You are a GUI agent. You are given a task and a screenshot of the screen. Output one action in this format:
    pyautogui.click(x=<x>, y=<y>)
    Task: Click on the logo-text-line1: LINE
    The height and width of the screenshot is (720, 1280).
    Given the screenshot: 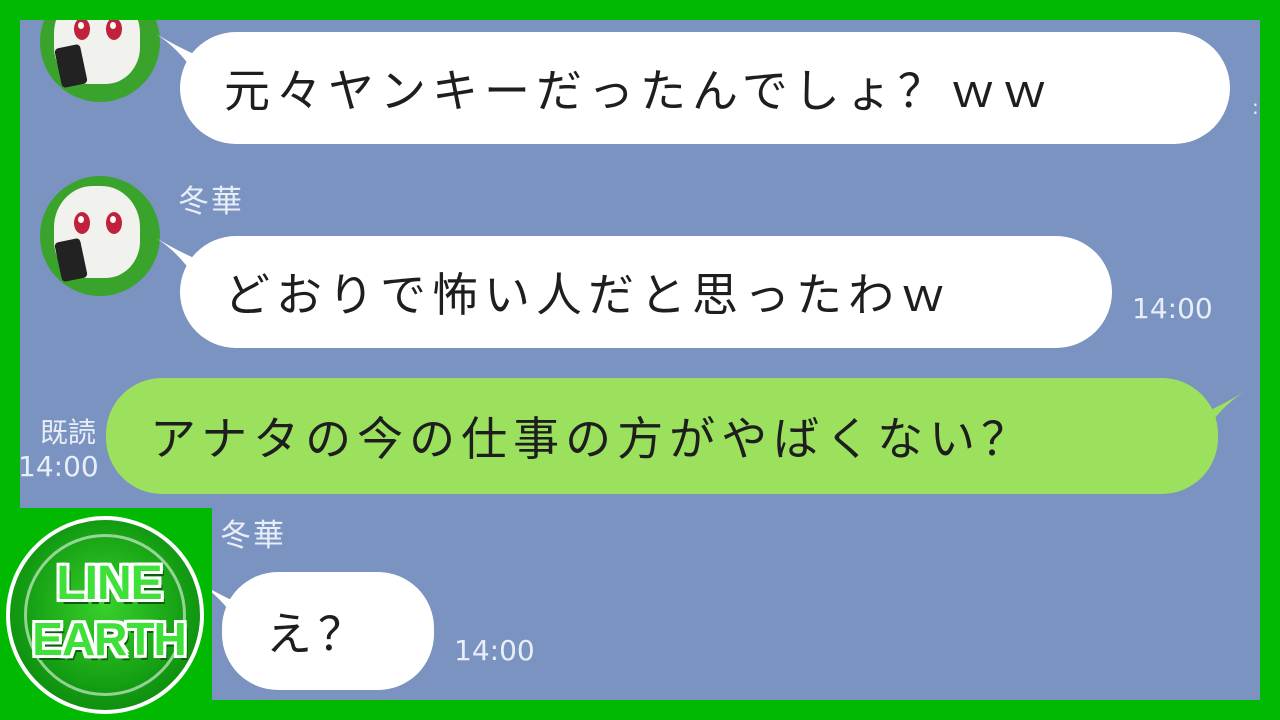 What is the action you would take?
    pyautogui.click(x=109, y=583)
    